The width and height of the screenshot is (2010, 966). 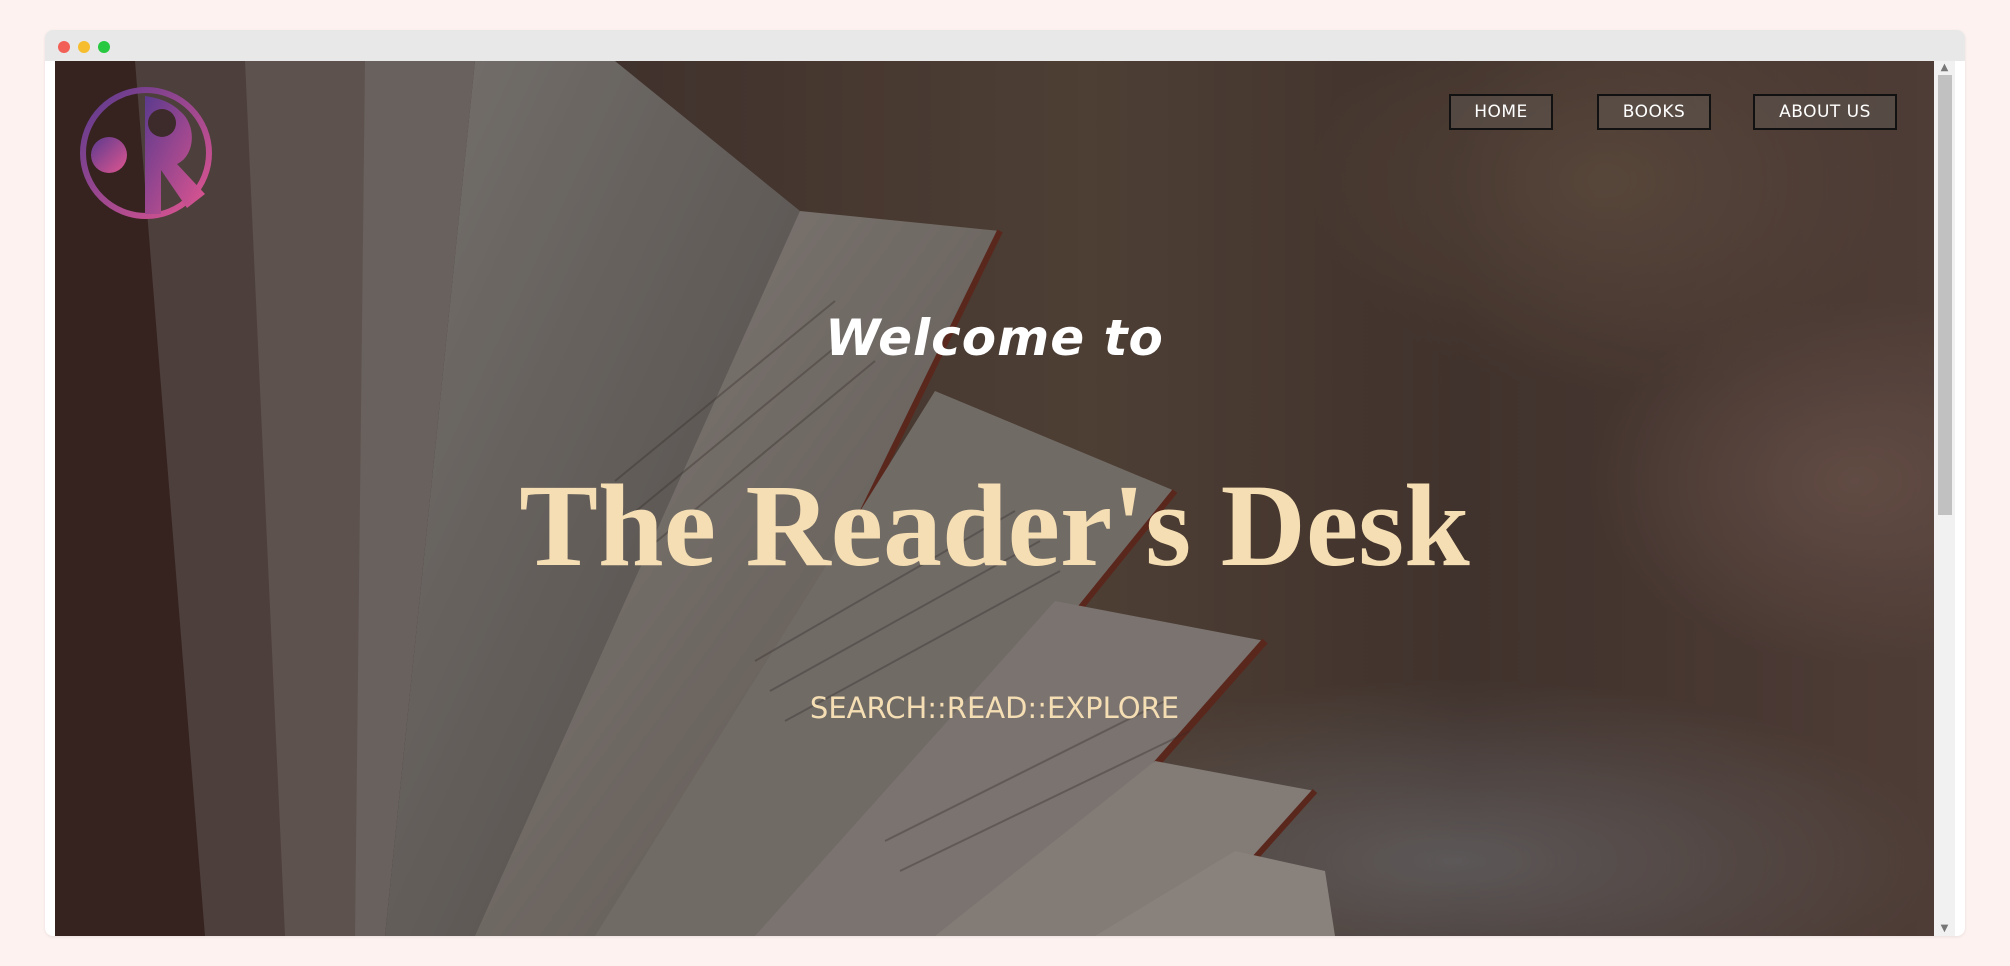 What do you see at coordinates (84, 47) in the screenshot?
I see `minimize-window-button` at bounding box center [84, 47].